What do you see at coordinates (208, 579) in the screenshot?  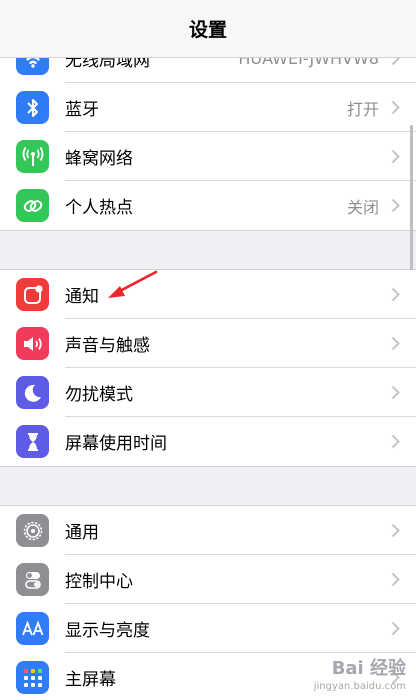 I see `settings-row-control-center: 控制中心` at bounding box center [208, 579].